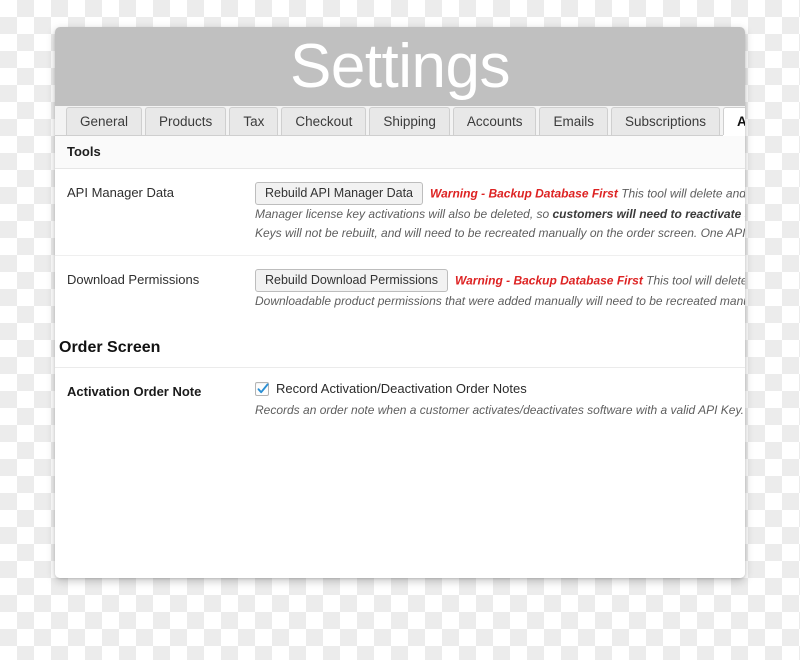 Image resolution: width=800 pixels, height=660 pixels. What do you see at coordinates (734, 121) in the screenshot?
I see `tab-api-manager: API Manager` at bounding box center [734, 121].